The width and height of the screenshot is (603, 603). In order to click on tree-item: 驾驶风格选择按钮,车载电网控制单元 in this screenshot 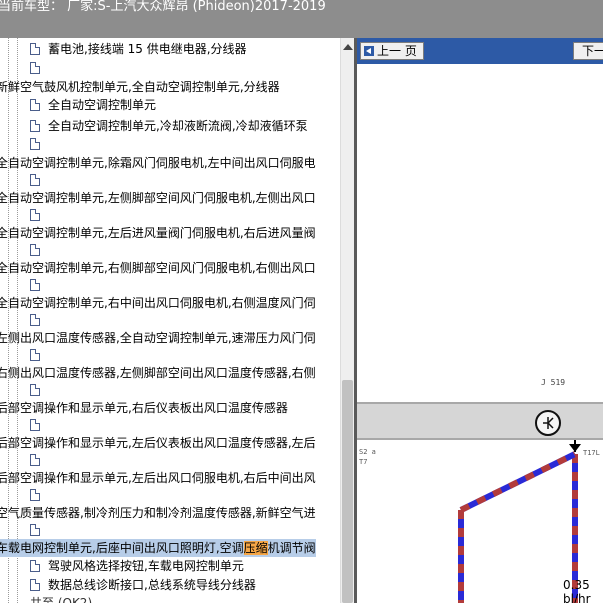, I will do `click(170, 566)`.